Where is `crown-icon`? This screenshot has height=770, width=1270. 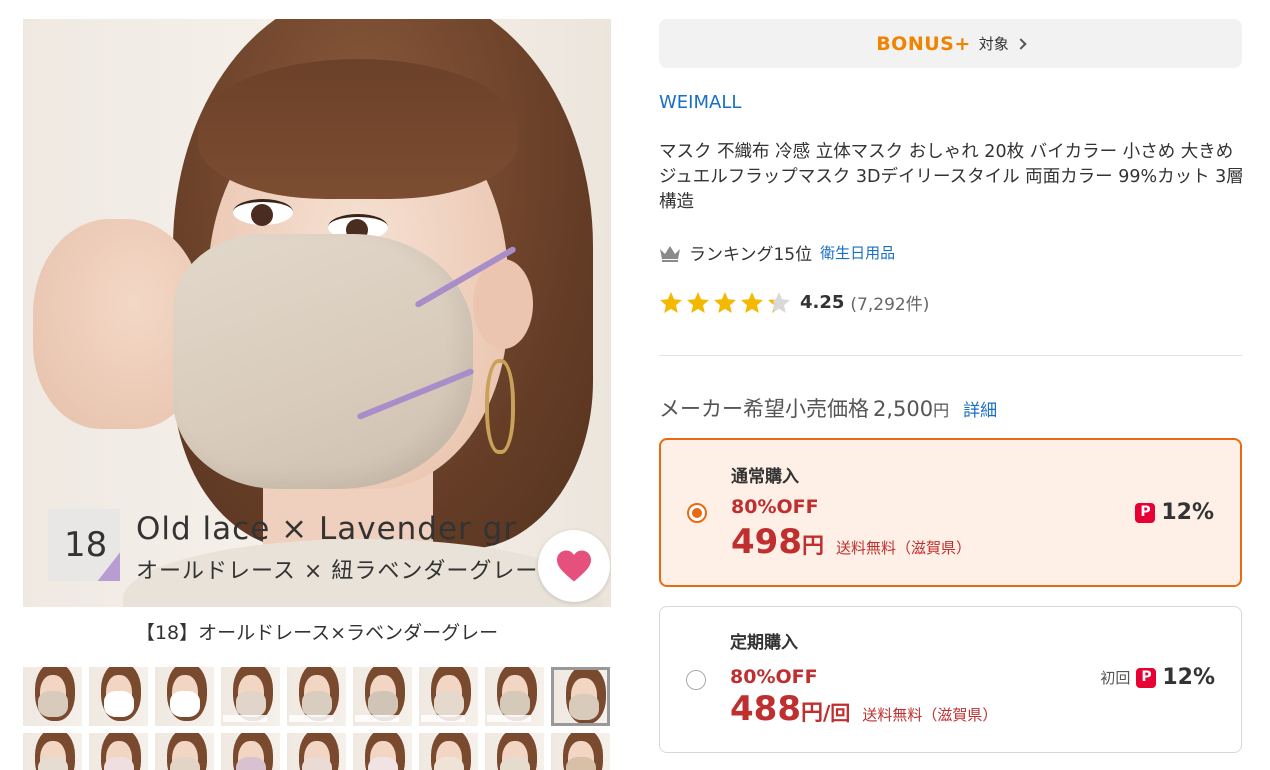 crown-icon is located at coordinates (670, 253).